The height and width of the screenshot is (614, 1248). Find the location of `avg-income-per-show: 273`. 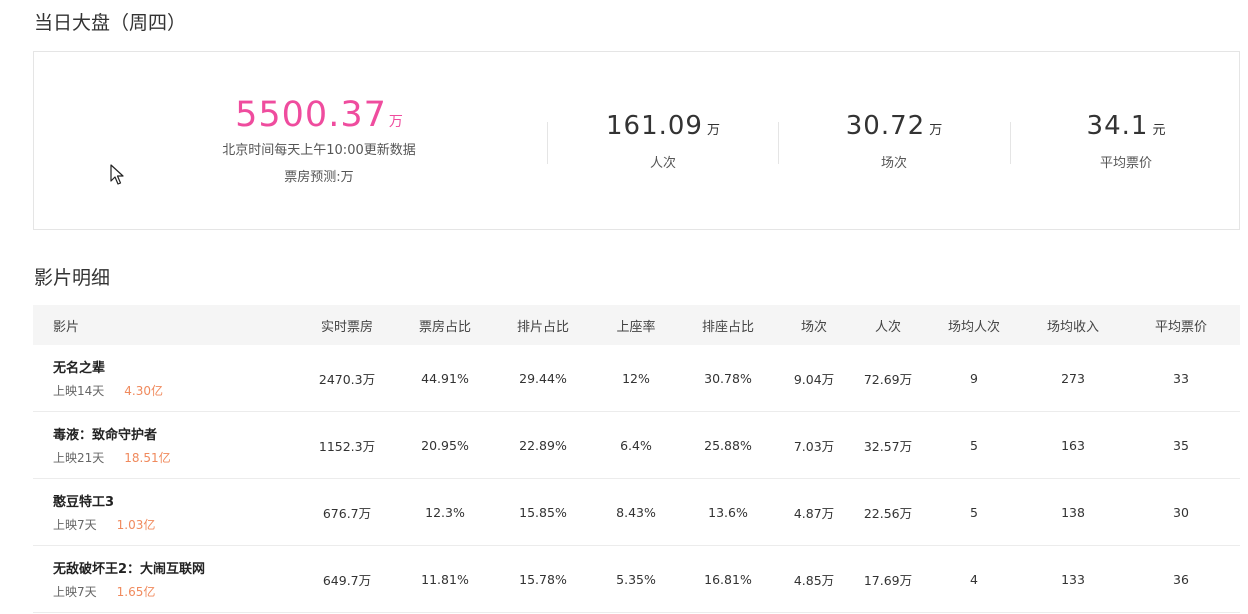

avg-income-per-show: 273 is located at coordinates (1073, 378).